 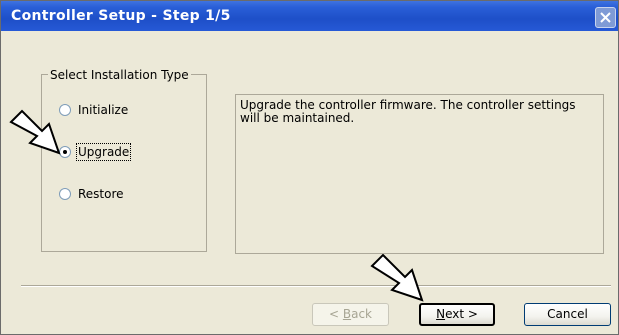 I want to click on button-separator, so click(x=316, y=286).